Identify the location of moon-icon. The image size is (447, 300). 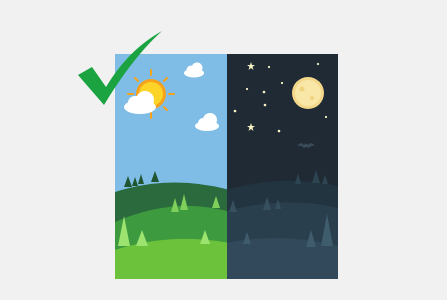
(308, 93).